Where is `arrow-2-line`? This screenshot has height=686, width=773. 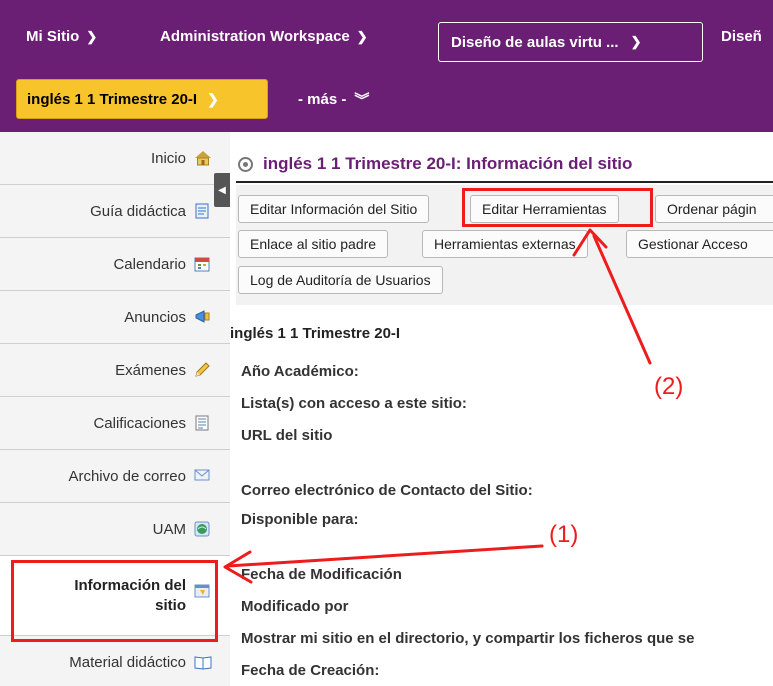
arrow-2-line is located at coordinates (622, 299).